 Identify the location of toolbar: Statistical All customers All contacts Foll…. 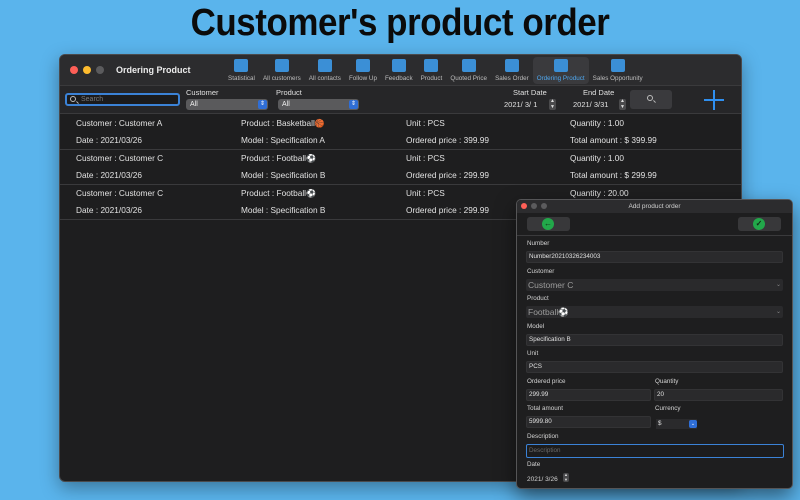
(435, 70).